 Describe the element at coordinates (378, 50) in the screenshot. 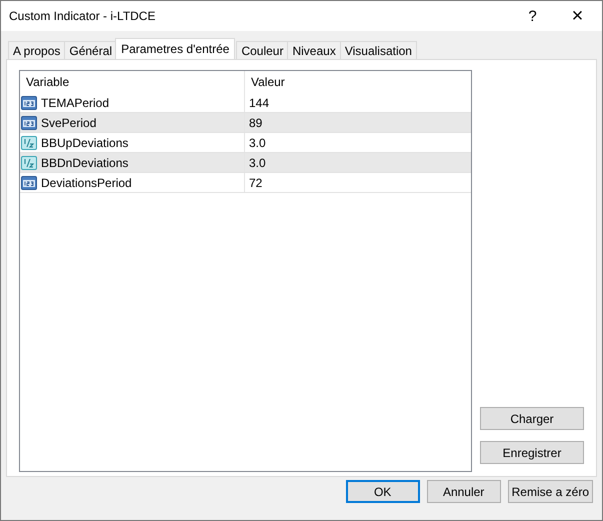

I see `tab: Visualisation` at that location.